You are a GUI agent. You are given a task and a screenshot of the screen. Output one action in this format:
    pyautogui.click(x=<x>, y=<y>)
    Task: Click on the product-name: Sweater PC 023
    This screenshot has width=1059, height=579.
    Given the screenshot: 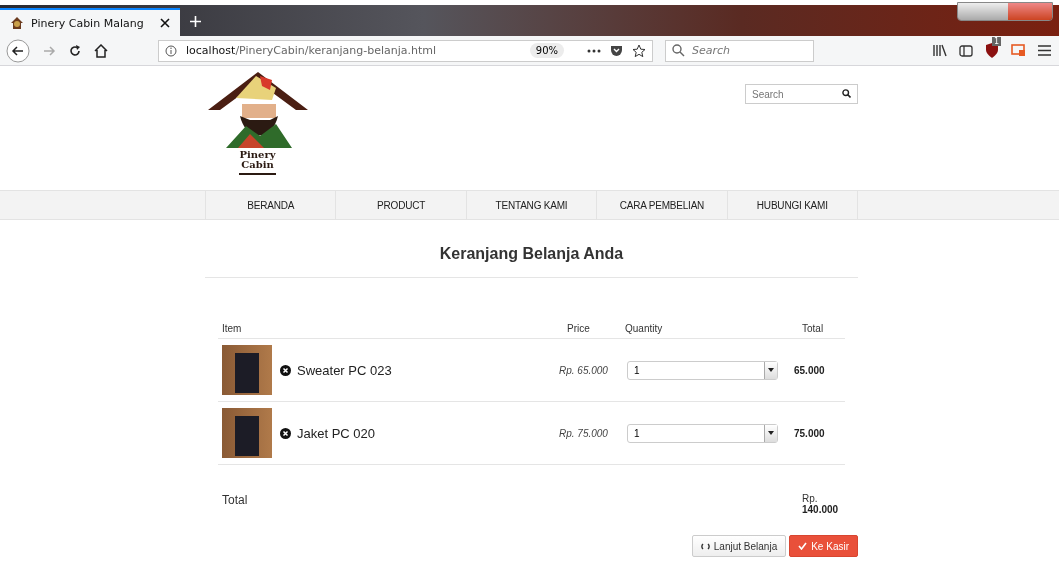 What is the action you would take?
    pyautogui.click(x=344, y=370)
    